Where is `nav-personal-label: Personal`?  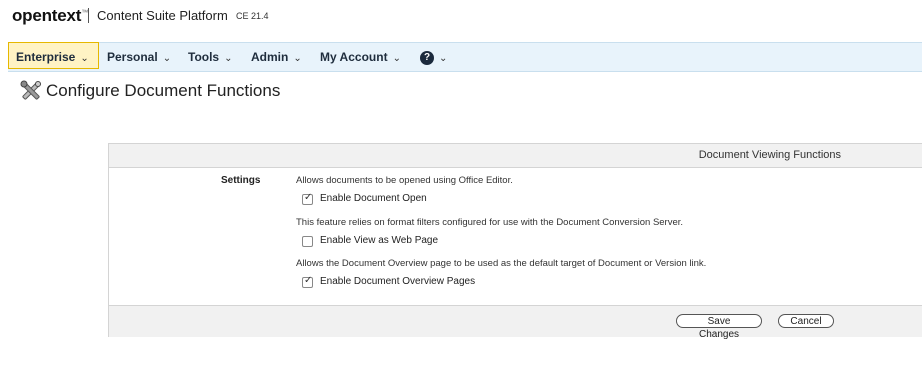
nav-personal-label: Personal is located at coordinates (132, 57).